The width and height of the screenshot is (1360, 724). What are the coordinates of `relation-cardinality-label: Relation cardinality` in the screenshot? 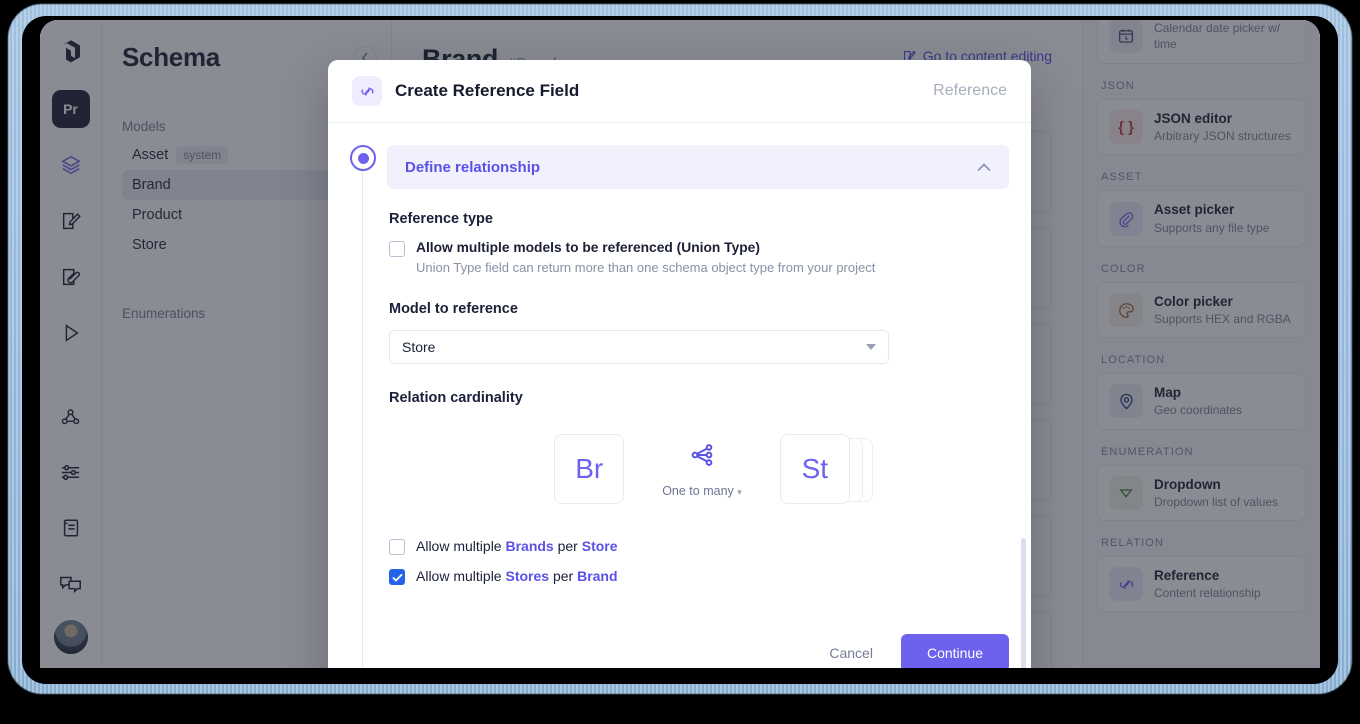 It's located at (456, 398).